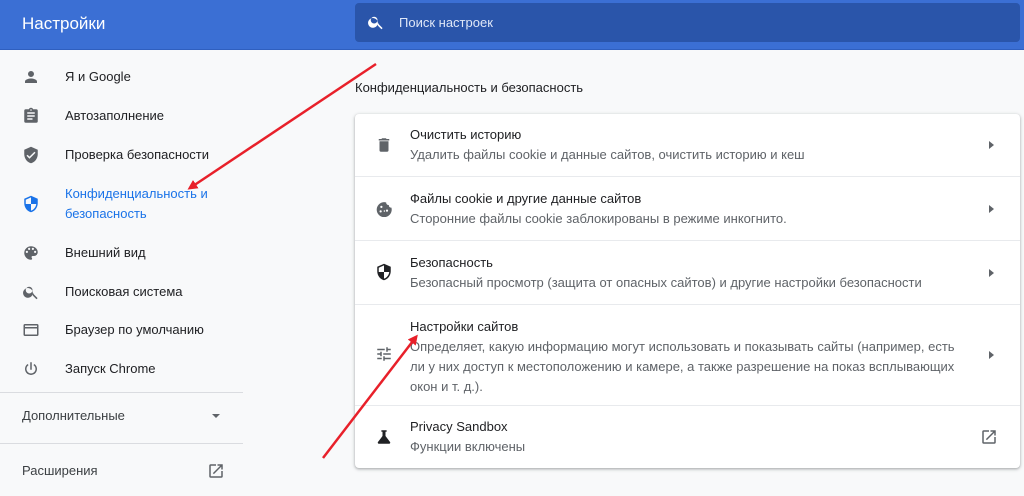 This screenshot has height=496, width=1024. What do you see at coordinates (105, 252) in the screenshot?
I see `sidebar-item-label: Внешний вид` at bounding box center [105, 252].